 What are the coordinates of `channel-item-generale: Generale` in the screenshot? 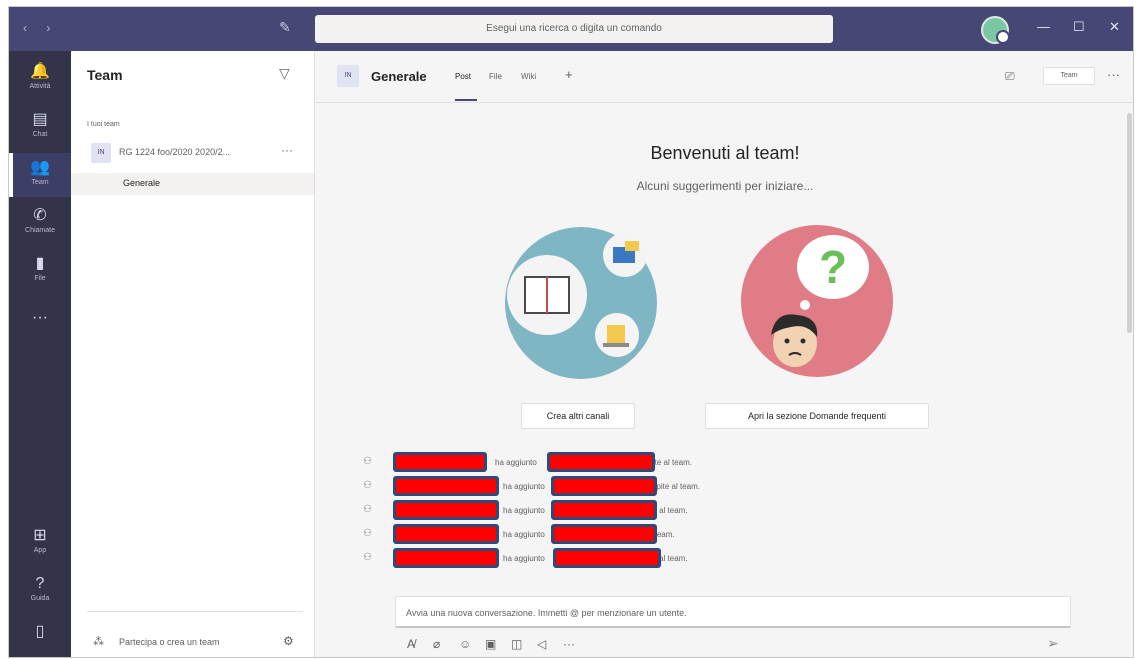 It's located at (192, 184).